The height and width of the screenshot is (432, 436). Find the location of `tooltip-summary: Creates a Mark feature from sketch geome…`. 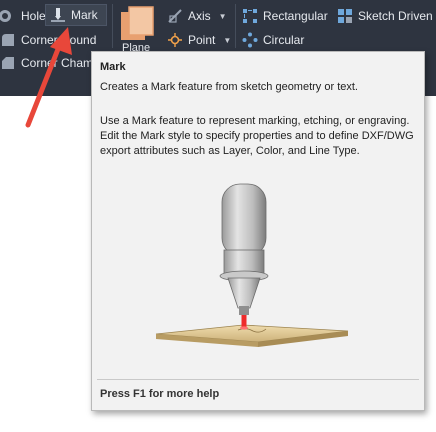

tooltip-summary: Creates a Mark feature from sketch geome… is located at coordinates (229, 87).